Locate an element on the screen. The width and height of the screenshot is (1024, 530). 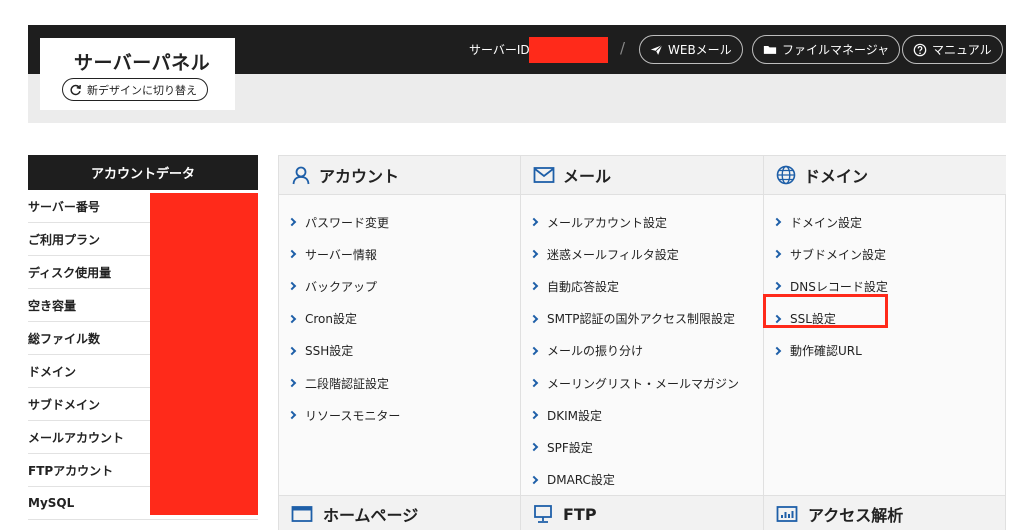
access-analysis-menu-header: アクセス解析 is located at coordinates (884, 513).